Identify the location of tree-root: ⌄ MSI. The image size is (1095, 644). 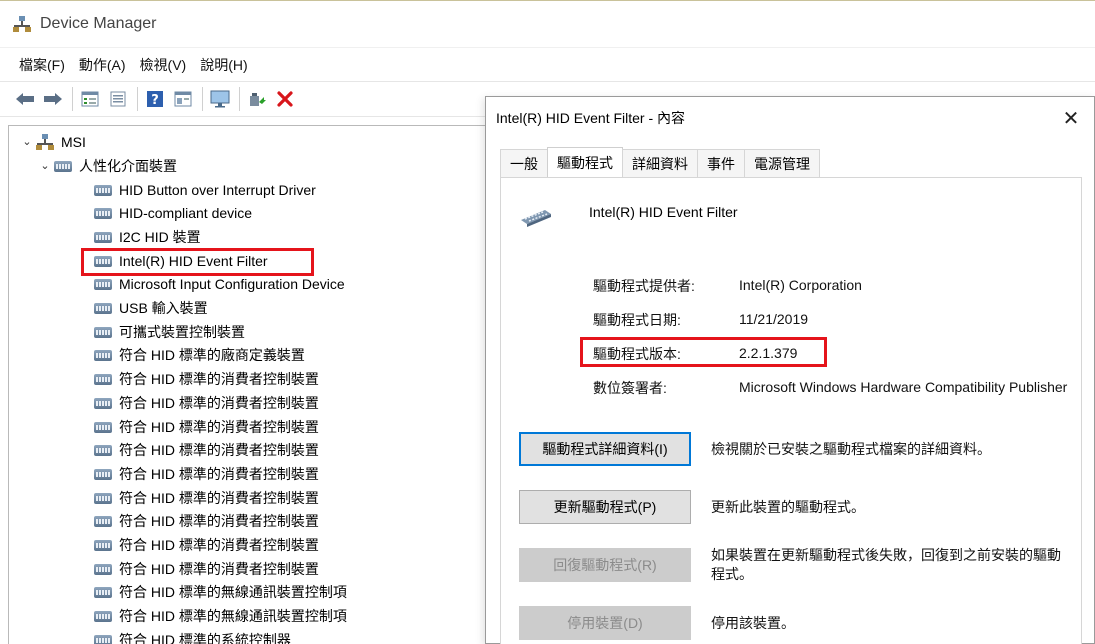
(52, 141).